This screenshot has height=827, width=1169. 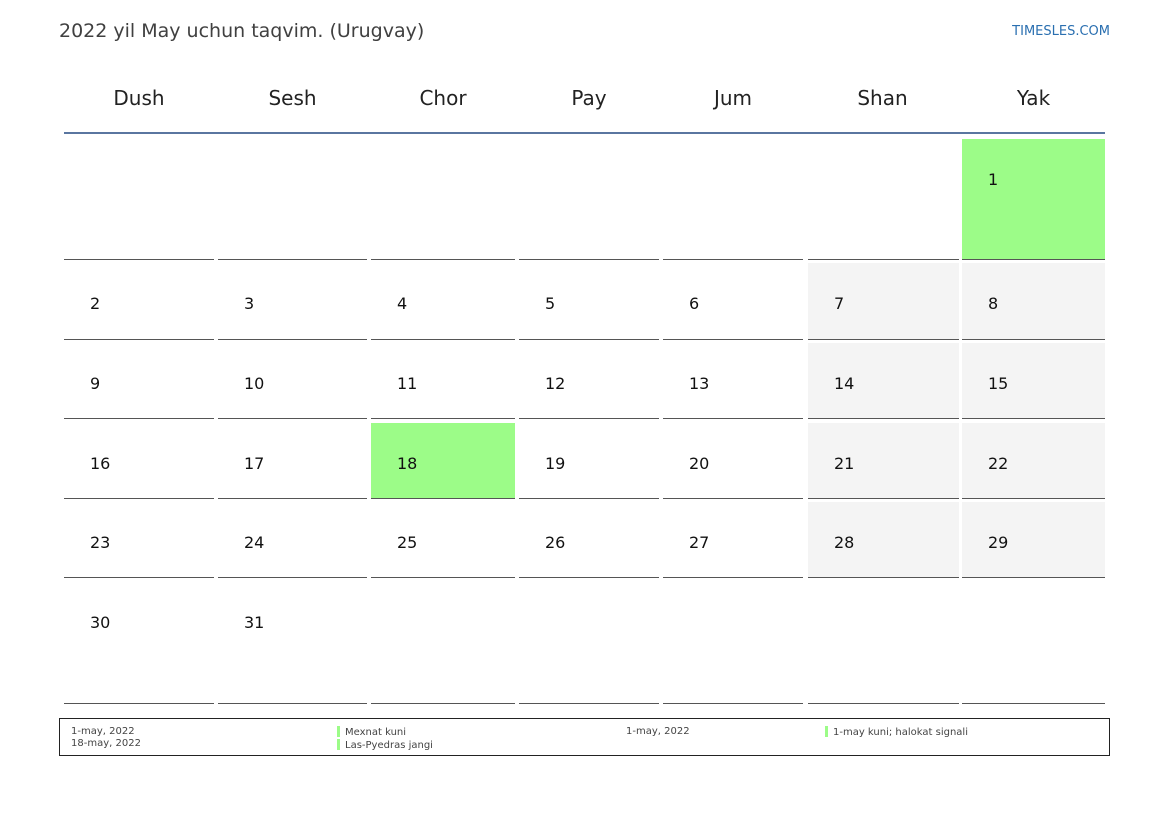 I want to click on legend-holiday-name: 1-may kuni; halokat signali, so click(x=900, y=732).